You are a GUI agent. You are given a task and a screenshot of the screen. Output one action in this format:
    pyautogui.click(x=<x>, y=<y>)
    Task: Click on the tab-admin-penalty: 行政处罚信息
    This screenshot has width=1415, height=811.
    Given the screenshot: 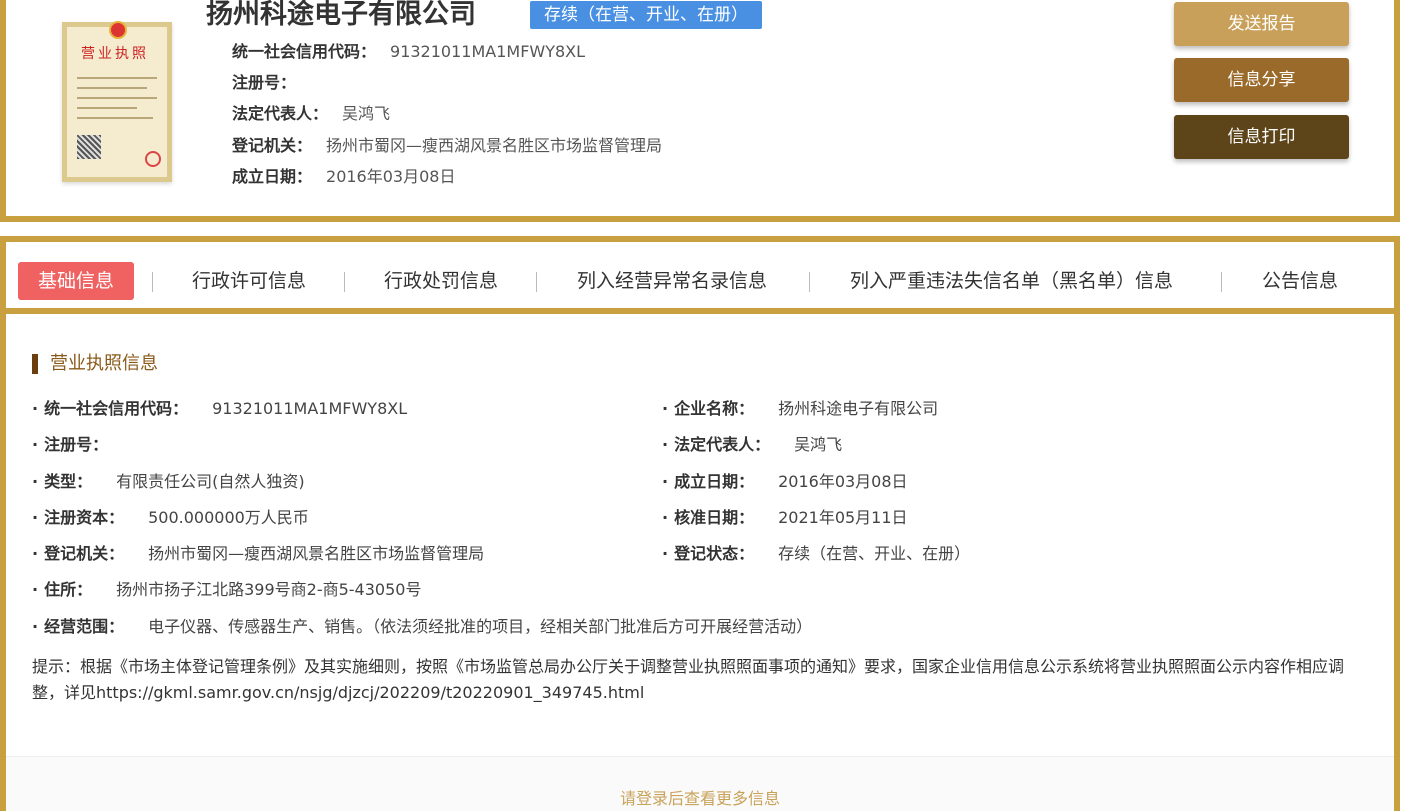 What is the action you would take?
    pyautogui.click(x=441, y=281)
    